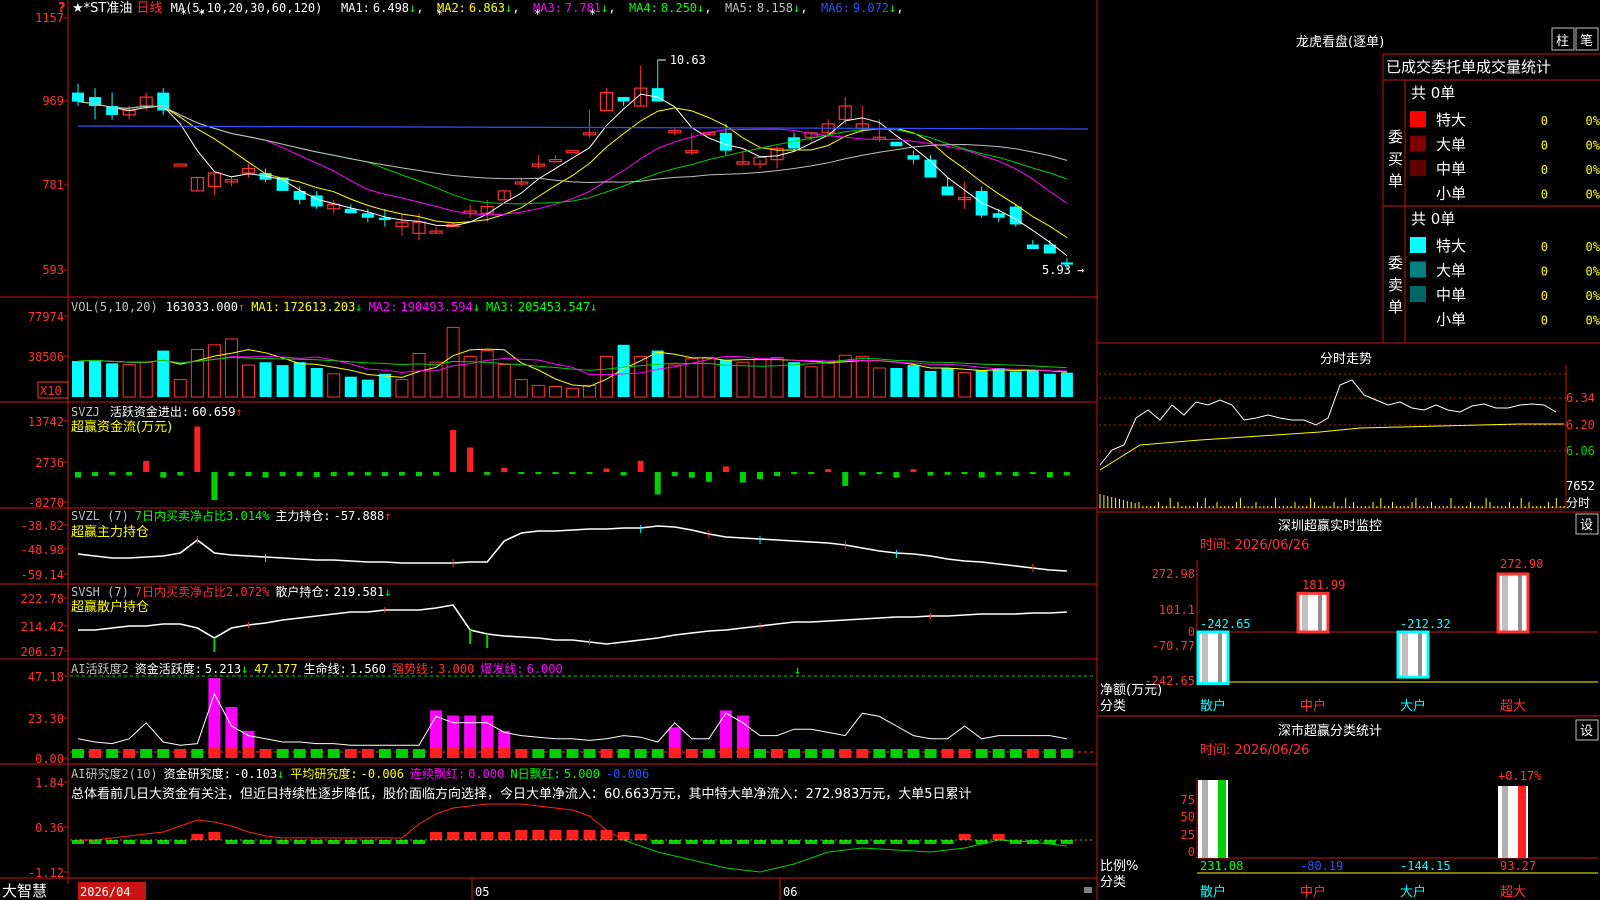 This screenshot has height=900, width=1600. I want to click on intraday-axis-tick: 7652, so click(1580, 486).